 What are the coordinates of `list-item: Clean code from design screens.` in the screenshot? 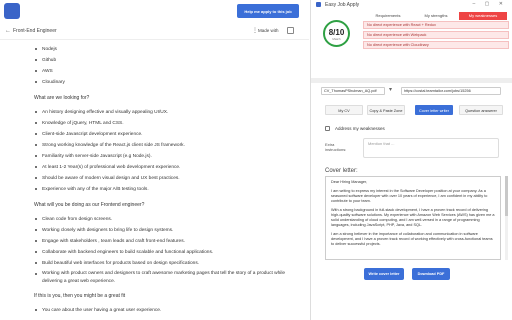 It's located at (168, 219).